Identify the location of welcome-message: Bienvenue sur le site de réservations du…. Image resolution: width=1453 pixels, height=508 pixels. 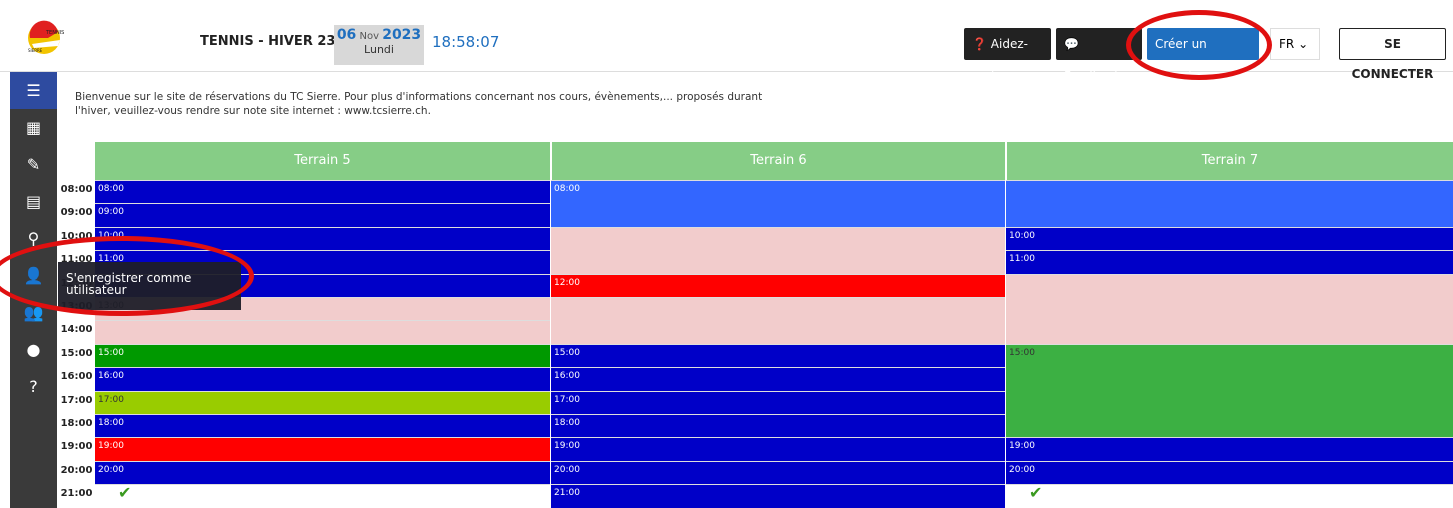
(419, 104).